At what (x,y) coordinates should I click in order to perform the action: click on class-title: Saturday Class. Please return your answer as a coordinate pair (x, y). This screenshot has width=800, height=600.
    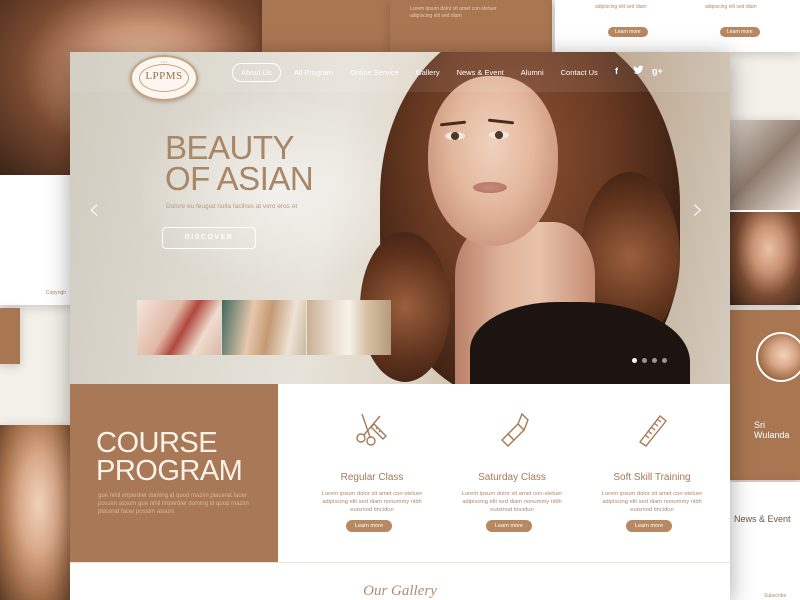
    Looking at the image, I should click on (512, 477).